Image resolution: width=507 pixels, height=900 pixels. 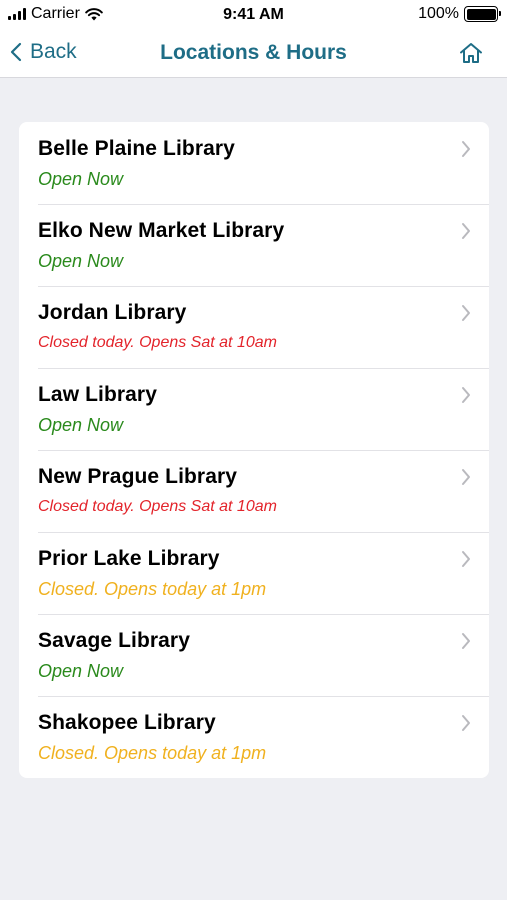 What do you see at coordinates (97, 394) in the screenshot?
I see `location-name: Law Library` at bounding box center [97, 394].